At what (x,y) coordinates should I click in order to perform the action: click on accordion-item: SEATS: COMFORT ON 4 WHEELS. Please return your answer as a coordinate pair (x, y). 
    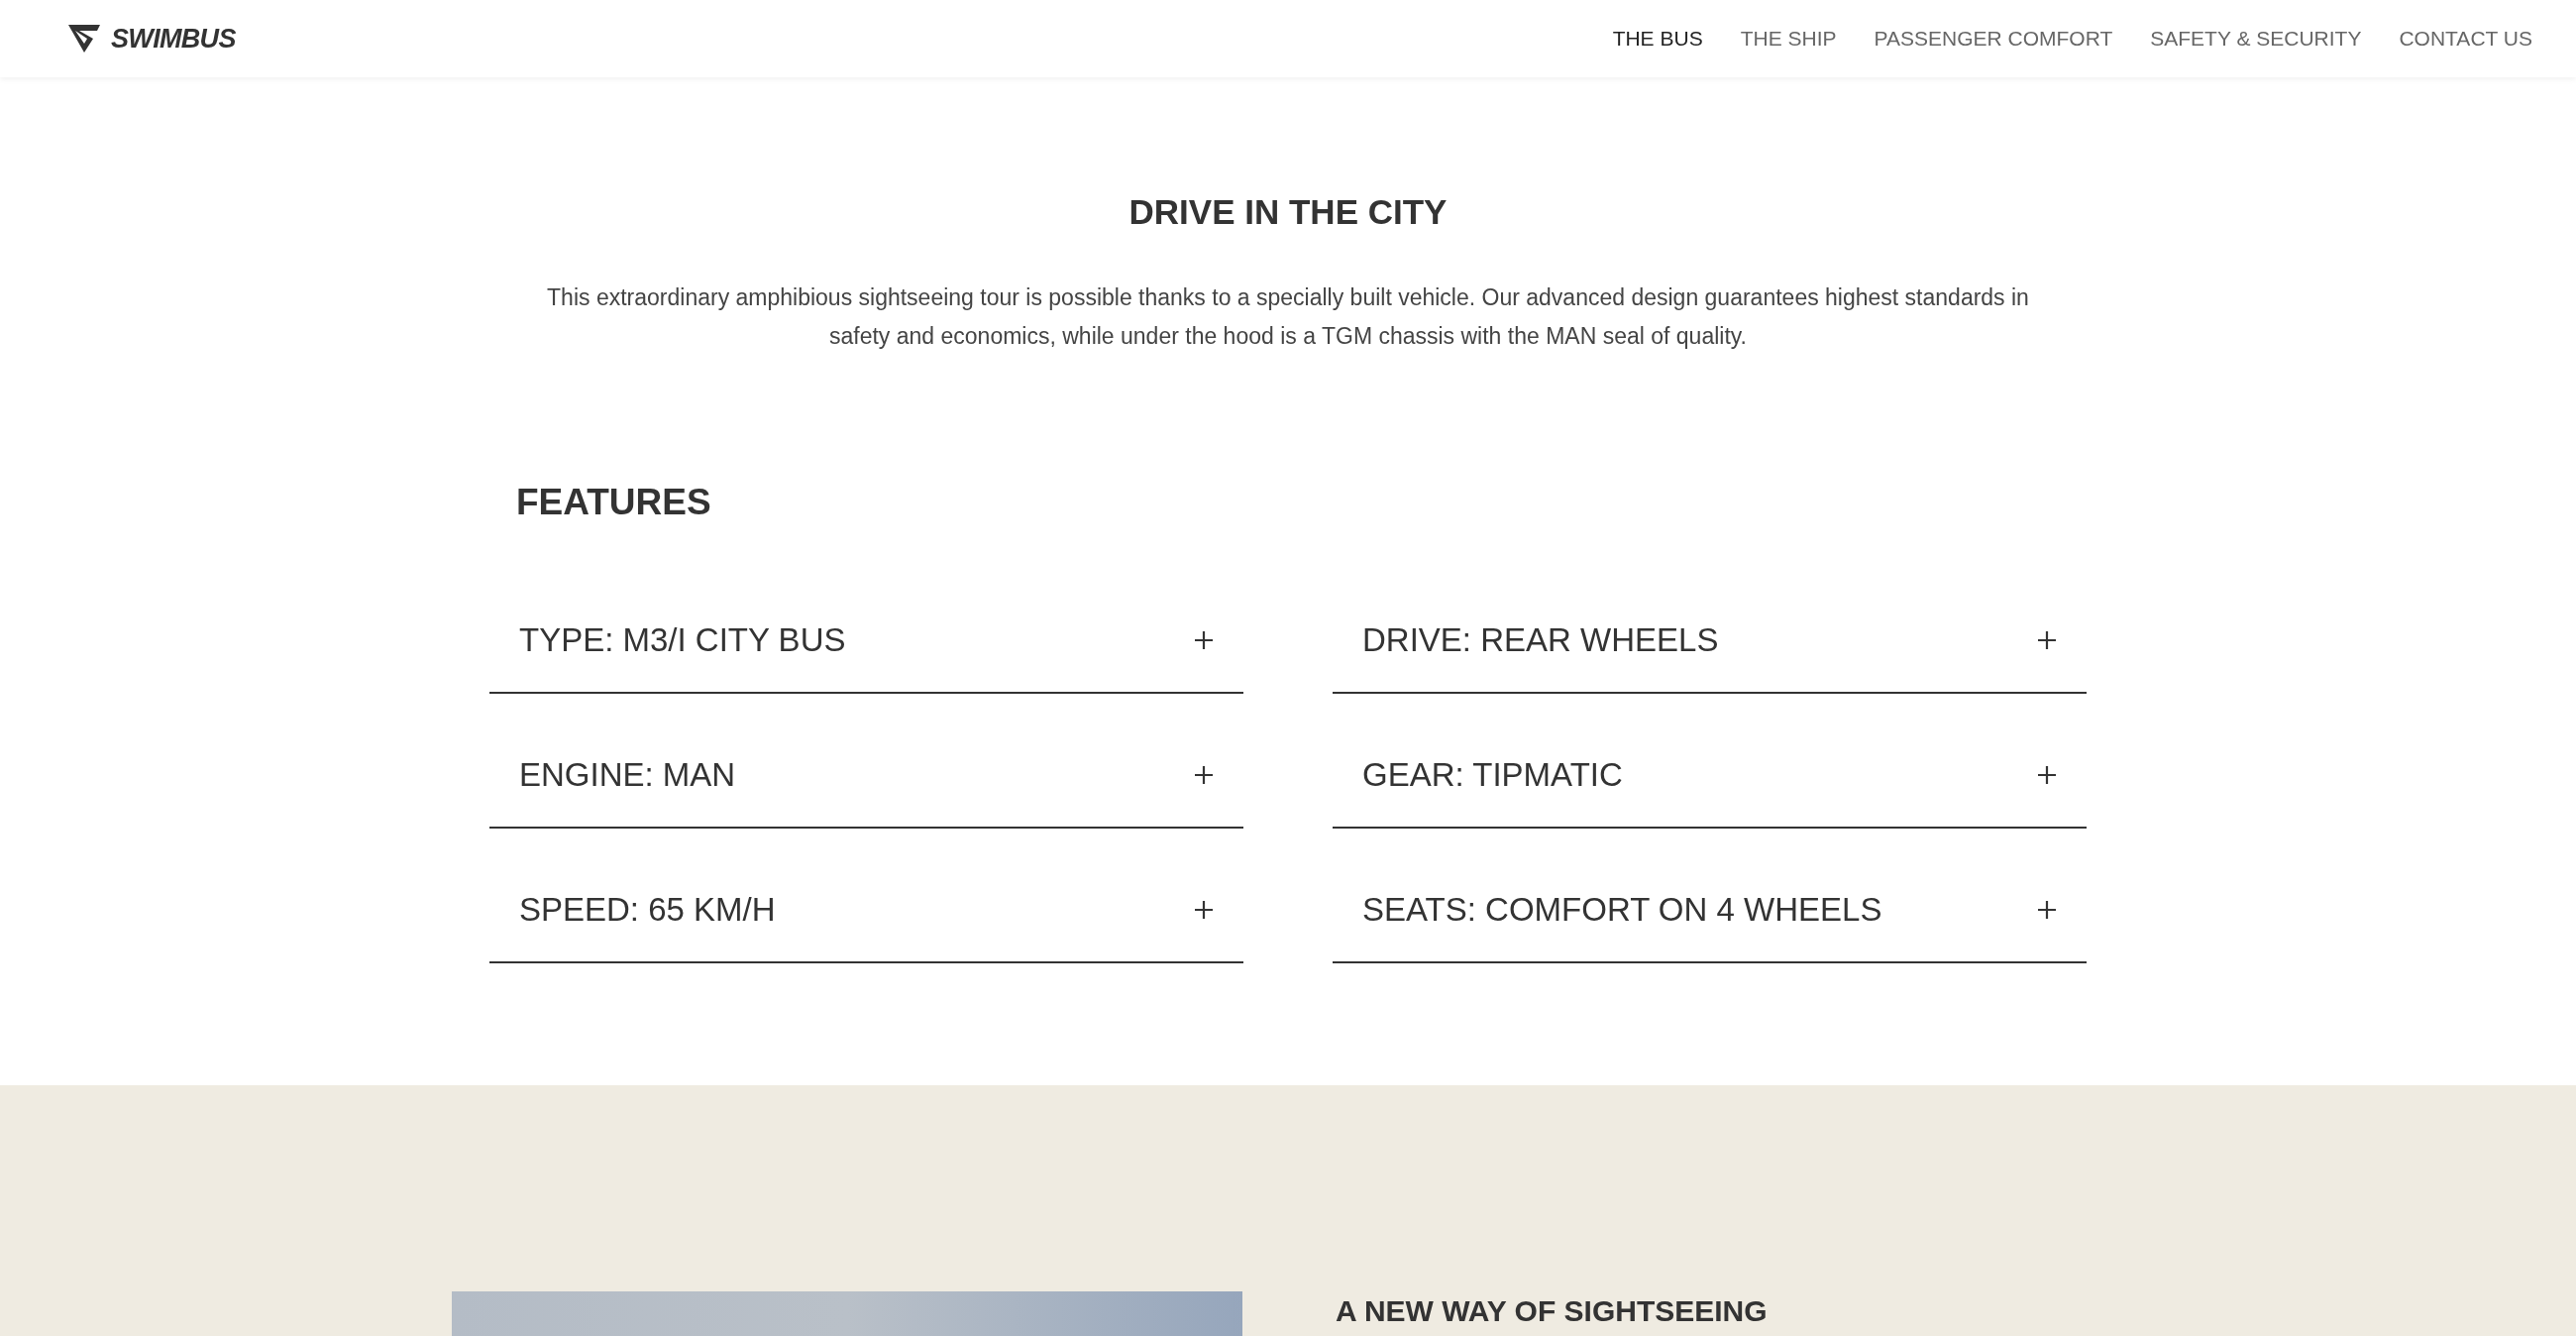
    Looking at the image, I should click on (1710, 896).